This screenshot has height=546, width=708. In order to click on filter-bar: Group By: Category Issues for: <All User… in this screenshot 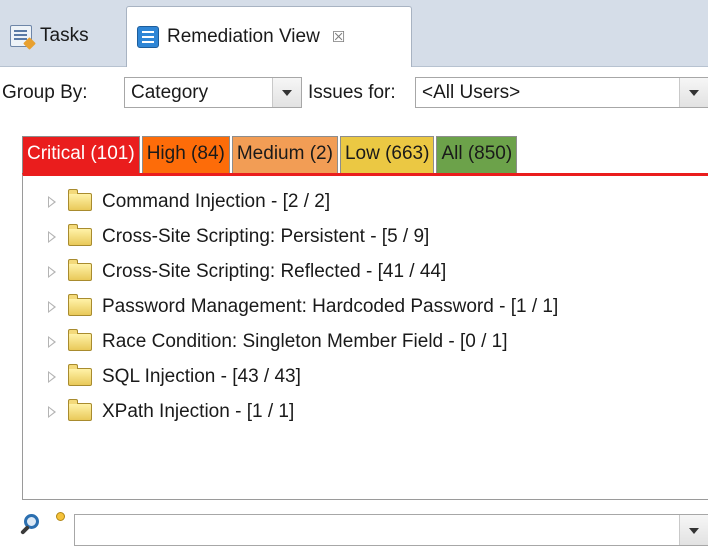, I will do `click(354, 93)`.